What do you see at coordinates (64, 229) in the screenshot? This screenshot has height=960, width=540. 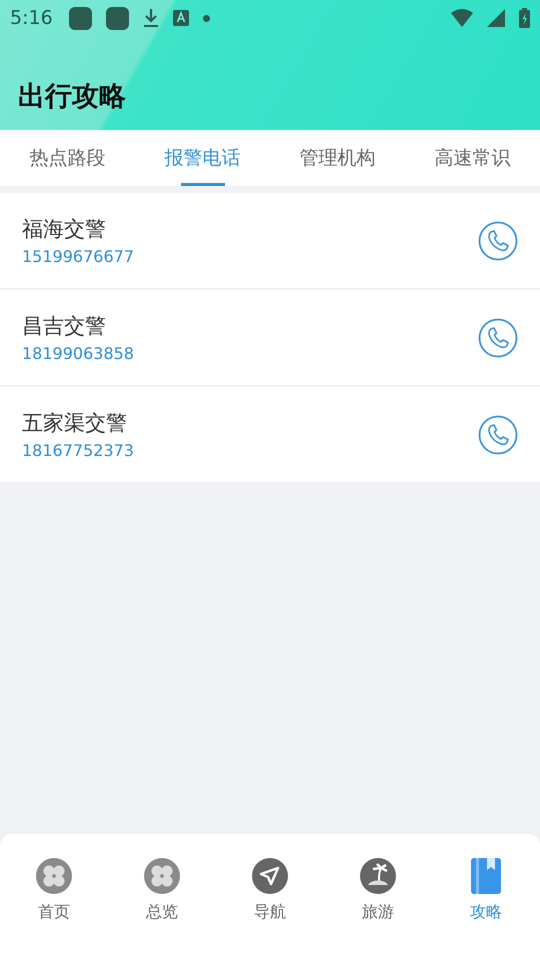 I see `contact-name: 福海交警` at bounding box center [64, 229].